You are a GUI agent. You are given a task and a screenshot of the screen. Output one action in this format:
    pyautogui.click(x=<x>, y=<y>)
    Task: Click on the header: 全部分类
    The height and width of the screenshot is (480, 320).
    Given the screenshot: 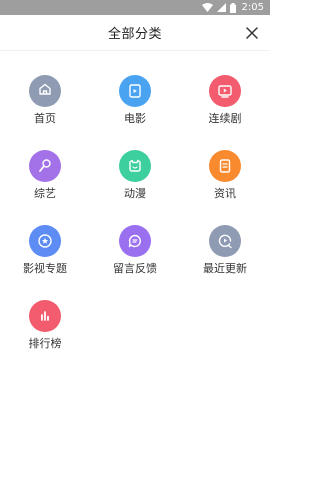 What is the action you would take?
    pyautogui.click(x=135, y=33)
    